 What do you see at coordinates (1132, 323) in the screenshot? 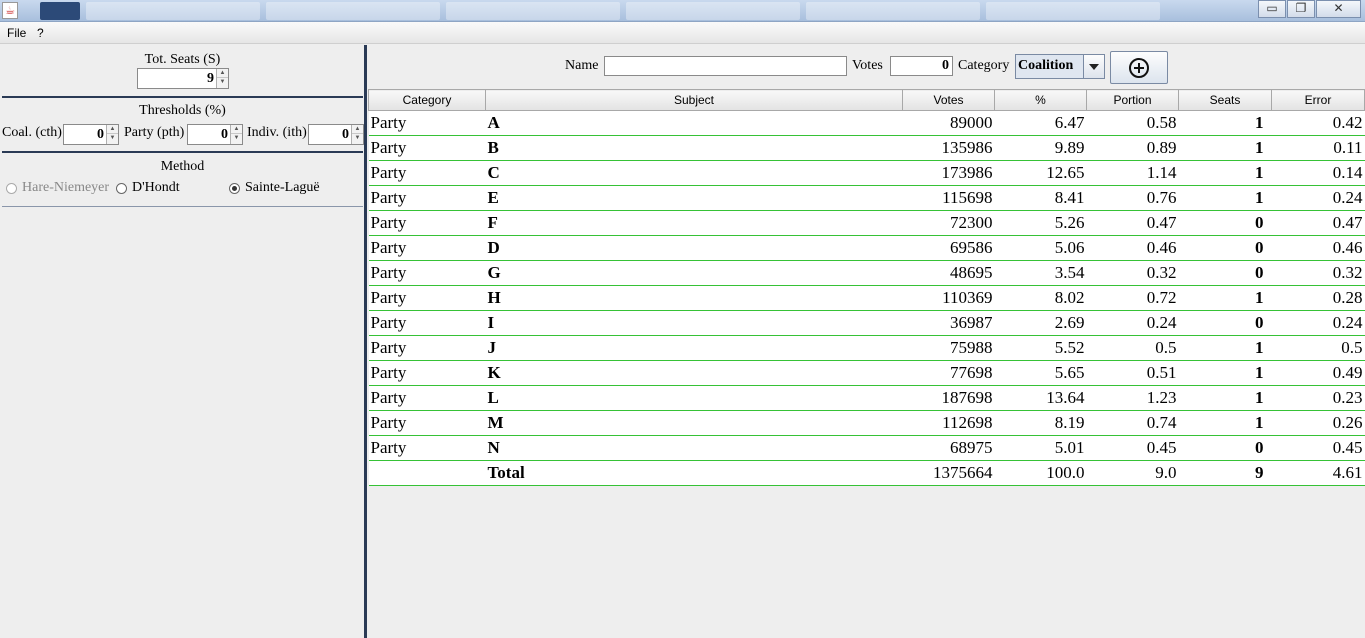
I see `portion-cell: 0.24` at bounding box center [1132, 323].